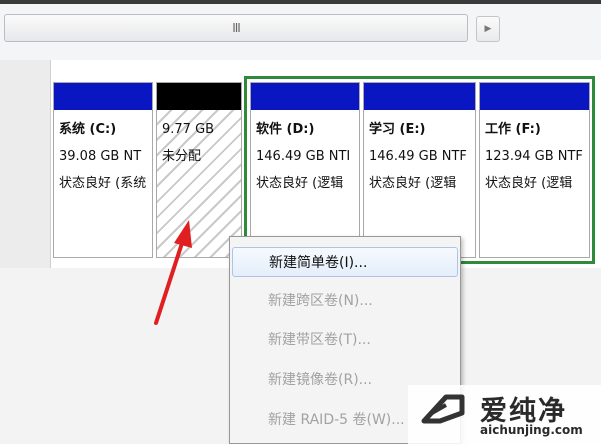  Describe the element at coordinates (183, 234) in the screenshot. I see `arrow-head` at that location.